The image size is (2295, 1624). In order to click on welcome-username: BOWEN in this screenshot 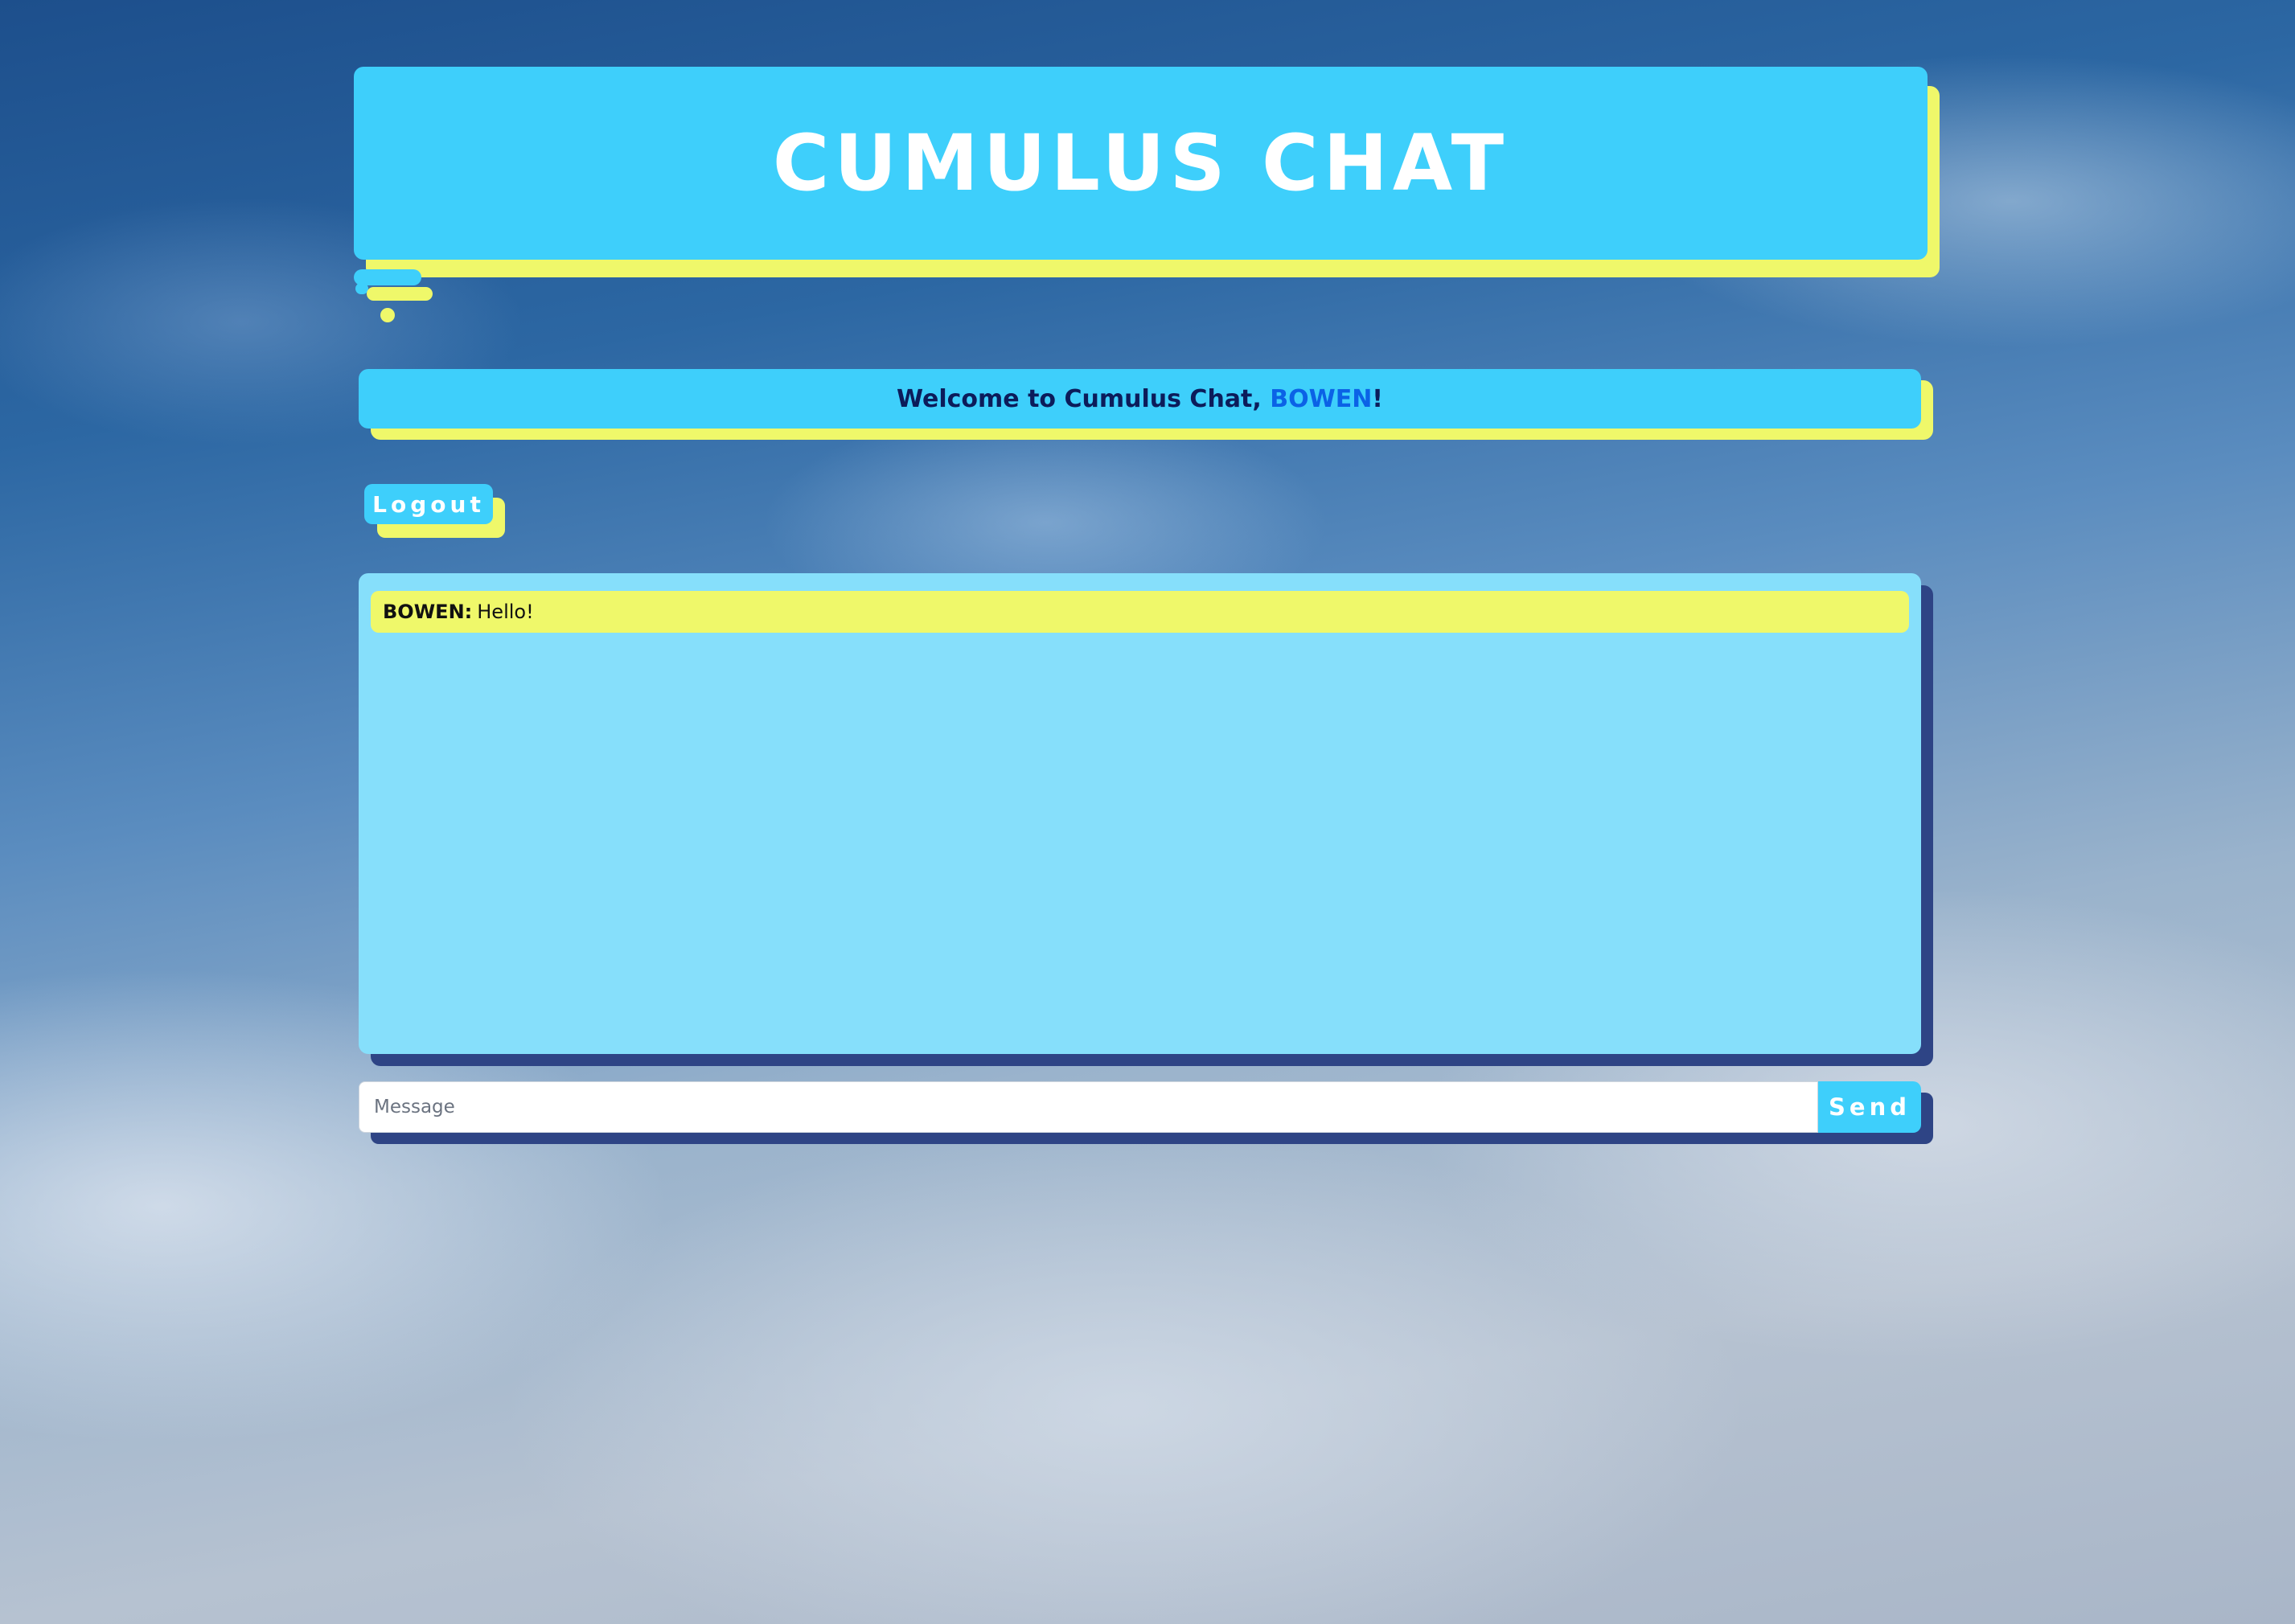, I will do `click(1321, 399)`.